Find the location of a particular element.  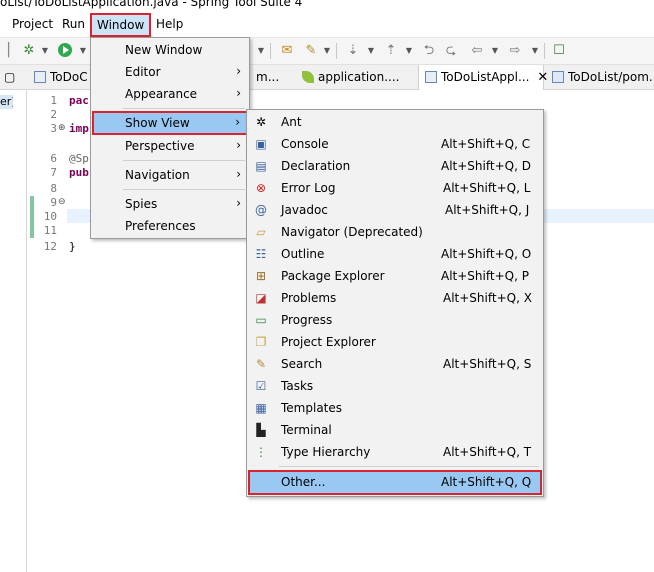

menu-run: Run is located at coordinates (73, 24).